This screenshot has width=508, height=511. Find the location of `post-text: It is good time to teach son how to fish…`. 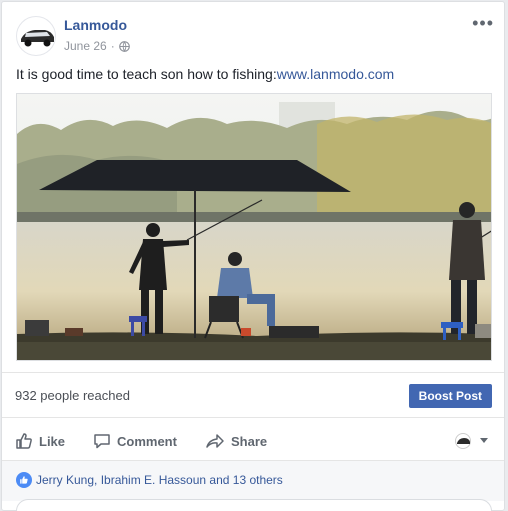

post-text: It is good time to teach son how to fish… is located at coordinates (146, 74).